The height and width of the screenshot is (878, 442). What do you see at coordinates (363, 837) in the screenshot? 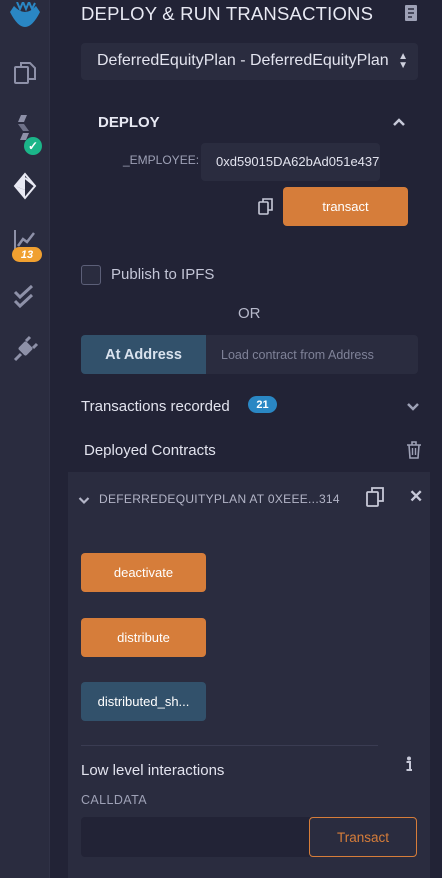
I see `low-level-transact-button: Transact` at bounding box center [363, 837].